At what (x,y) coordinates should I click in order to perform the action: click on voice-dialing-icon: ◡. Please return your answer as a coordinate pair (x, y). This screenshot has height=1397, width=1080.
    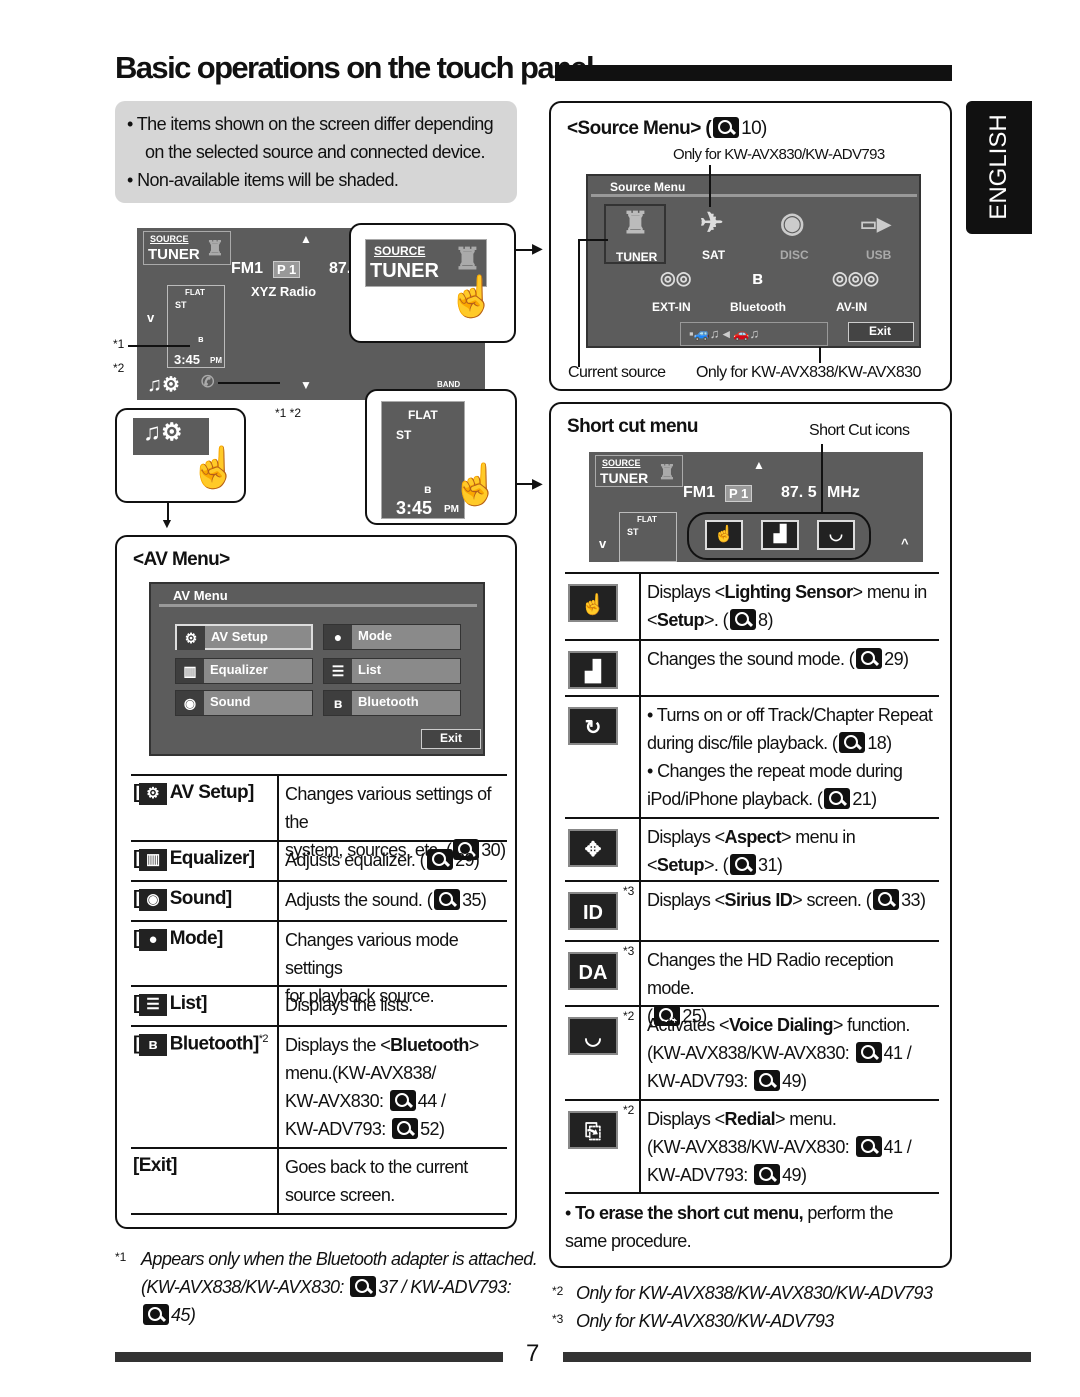
    Looking at the image, I should click on (593, 1036).